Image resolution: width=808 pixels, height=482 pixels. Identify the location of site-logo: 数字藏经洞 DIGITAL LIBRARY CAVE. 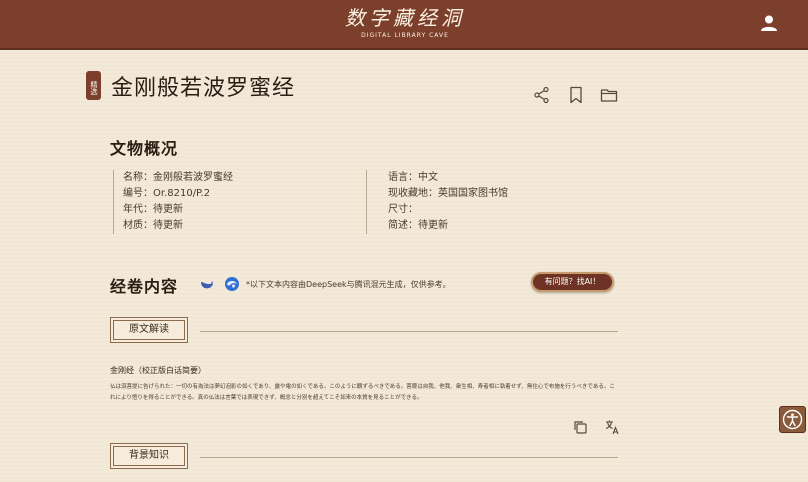
(405, 25).